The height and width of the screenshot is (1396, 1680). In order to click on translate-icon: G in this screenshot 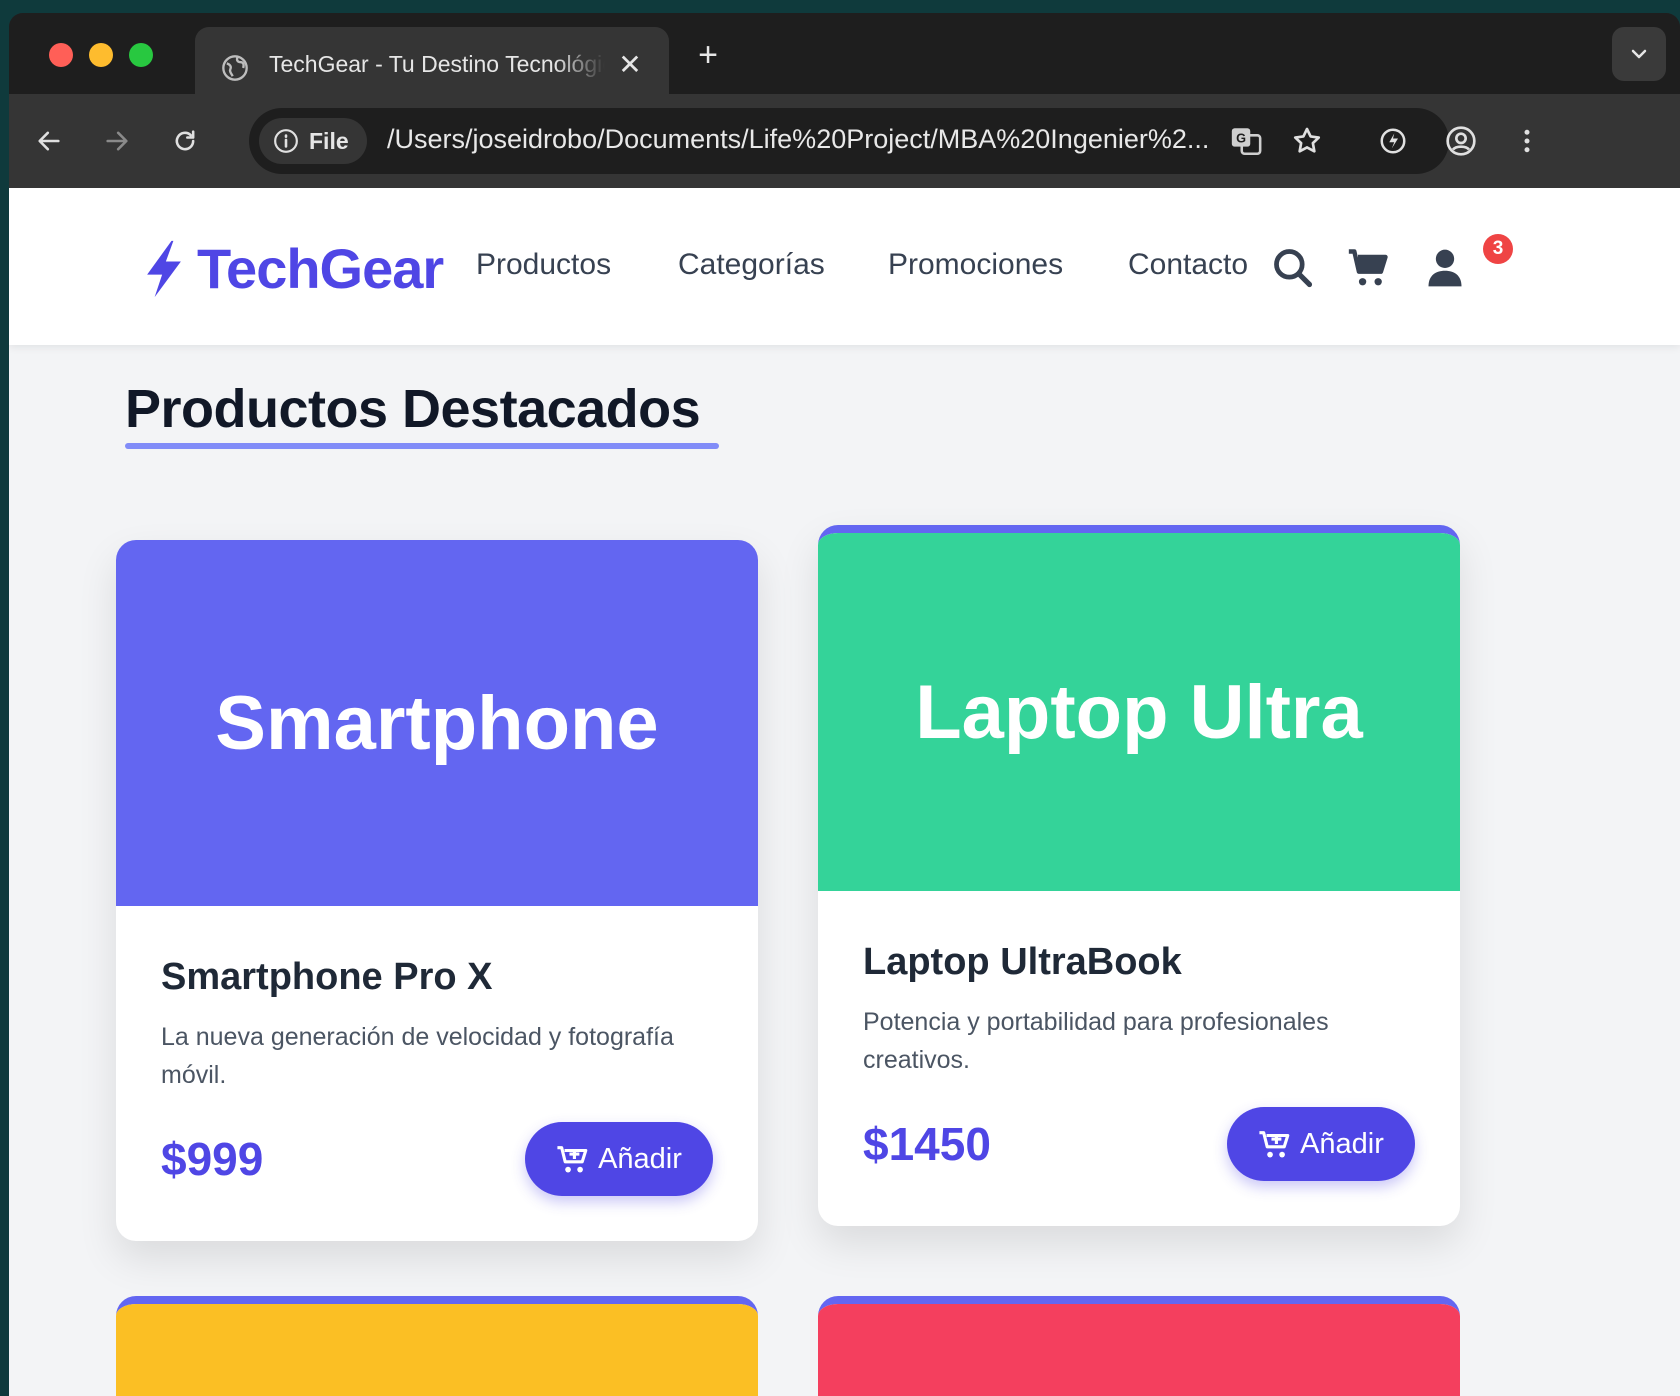, I will do `click(1246, 141)`.